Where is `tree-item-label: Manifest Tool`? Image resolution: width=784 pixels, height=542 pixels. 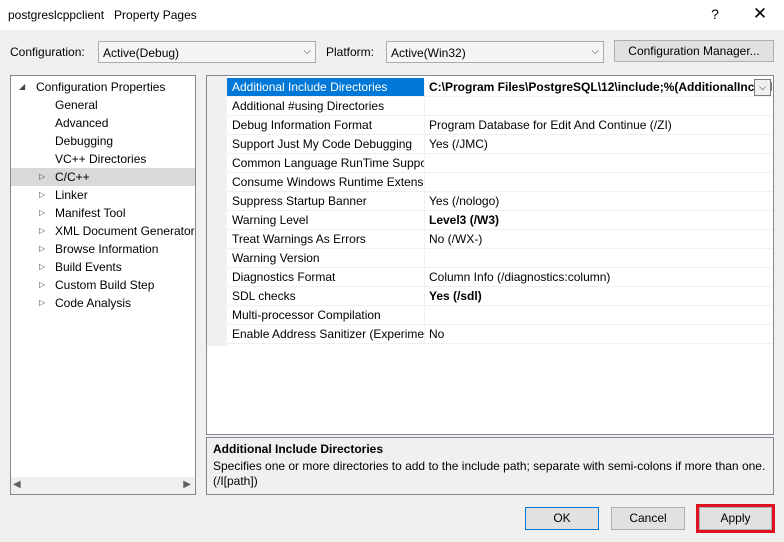 tree-item-label: Manifest Tool is located at coordinates (90, 213).